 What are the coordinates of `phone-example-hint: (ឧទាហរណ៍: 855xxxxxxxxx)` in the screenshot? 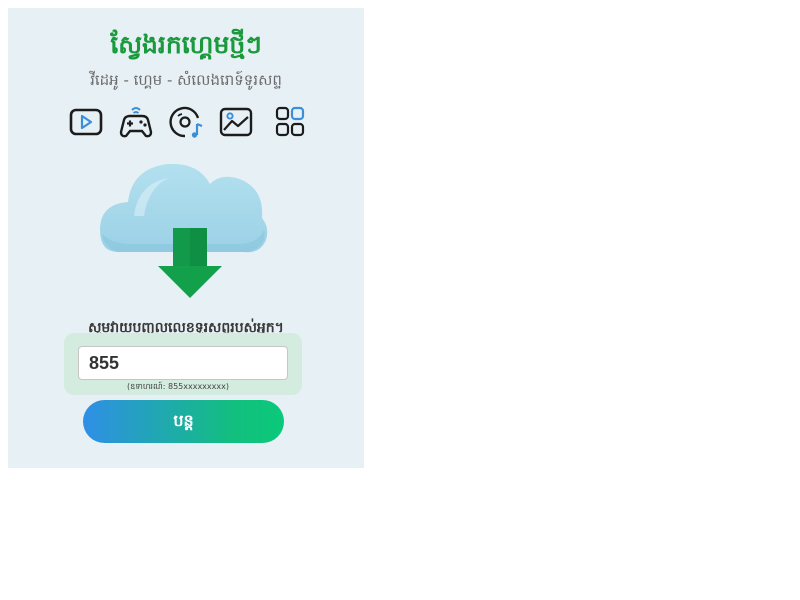 It's located at (178, 386).